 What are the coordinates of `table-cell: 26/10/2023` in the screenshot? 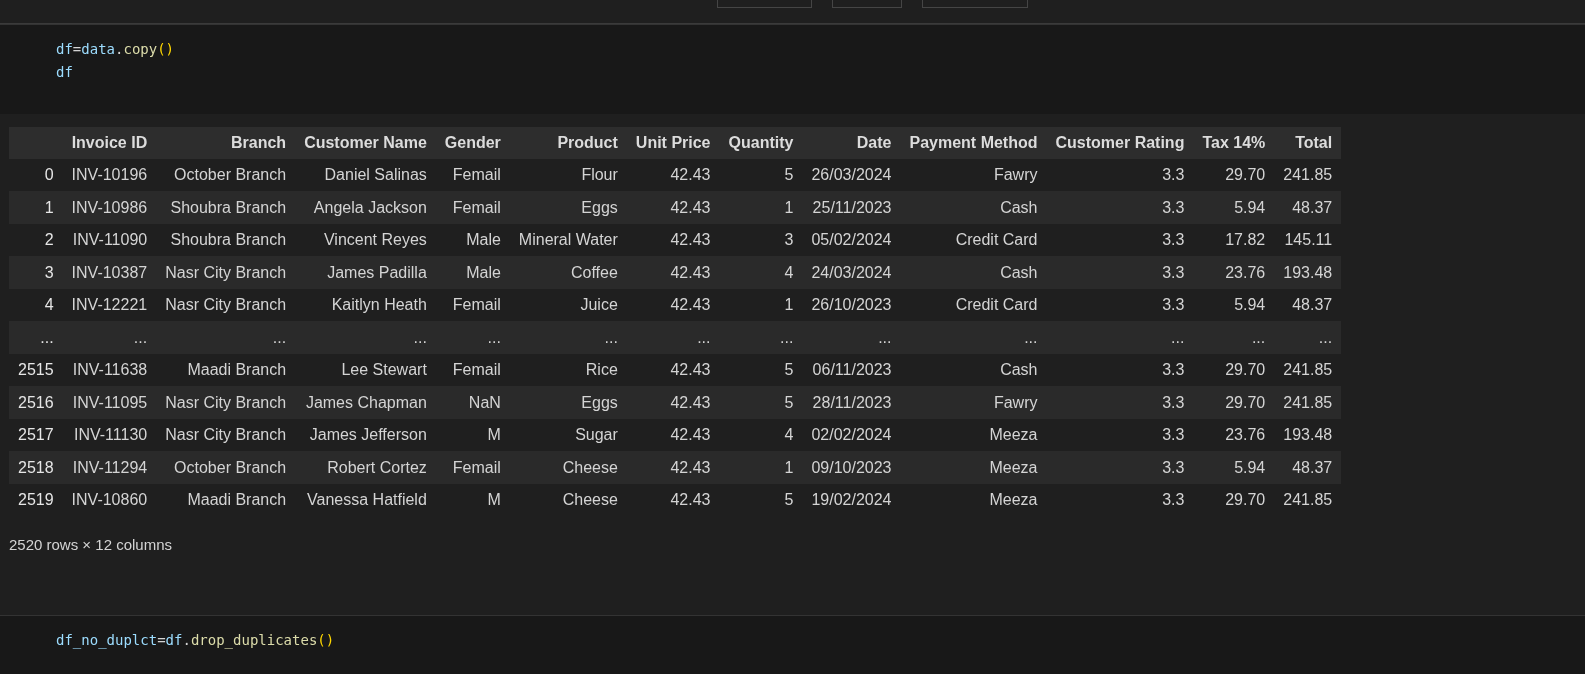 It's located at (851, 305).